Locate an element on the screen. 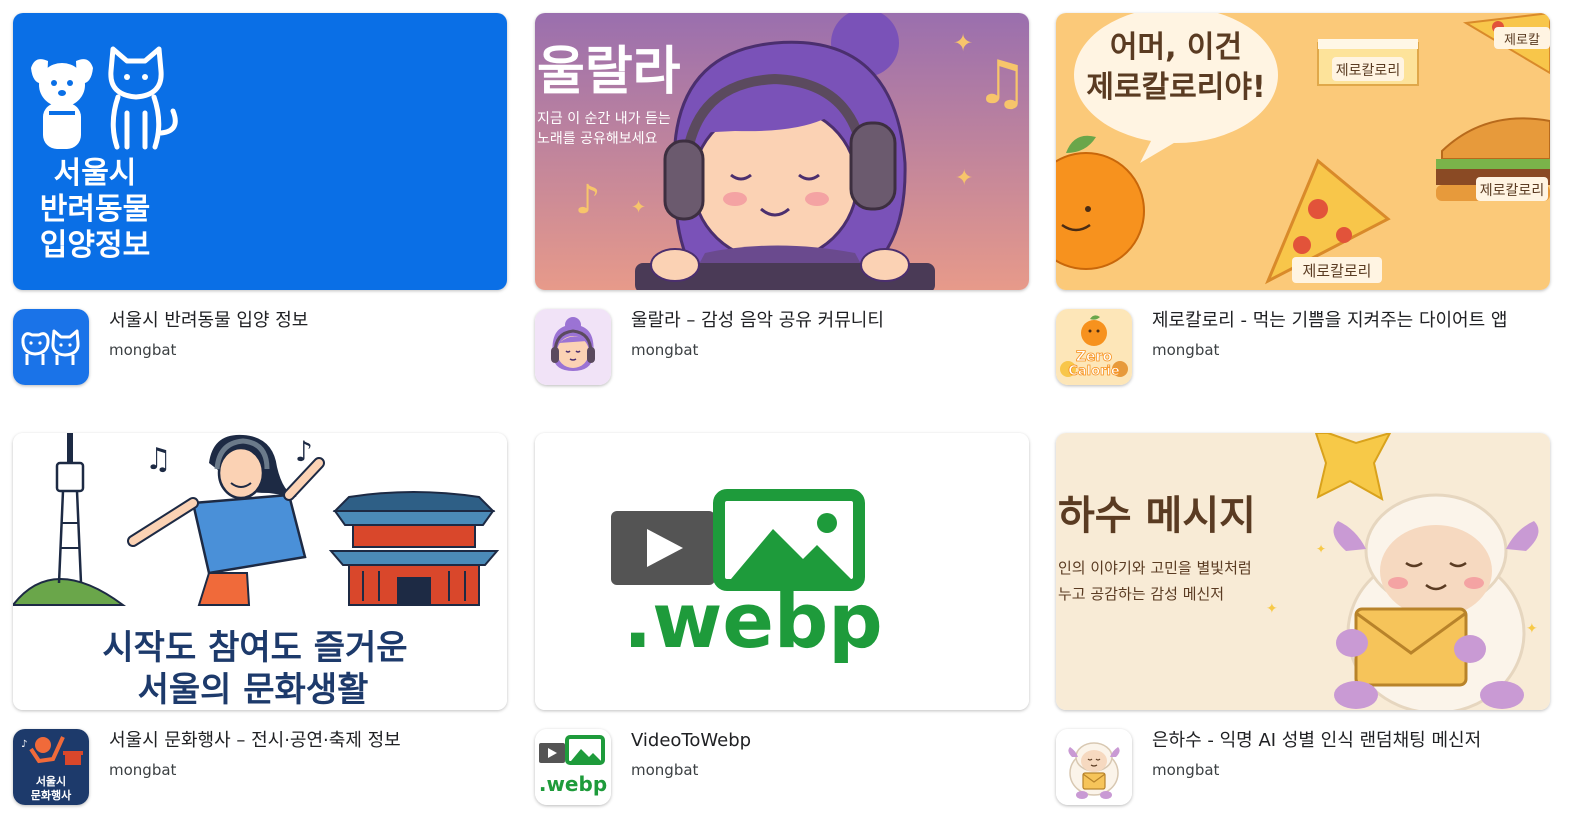  app-title: 은하수 - 익명 AI 성별 인식 랜덤채팅 메신저 is located at coordinates (1352, 741).